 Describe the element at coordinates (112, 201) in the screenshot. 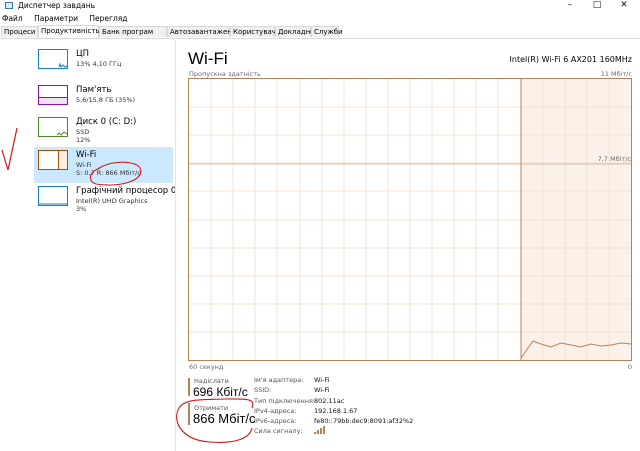

I see `gpu-model: Intel(R) UHD Graphics` at that location.